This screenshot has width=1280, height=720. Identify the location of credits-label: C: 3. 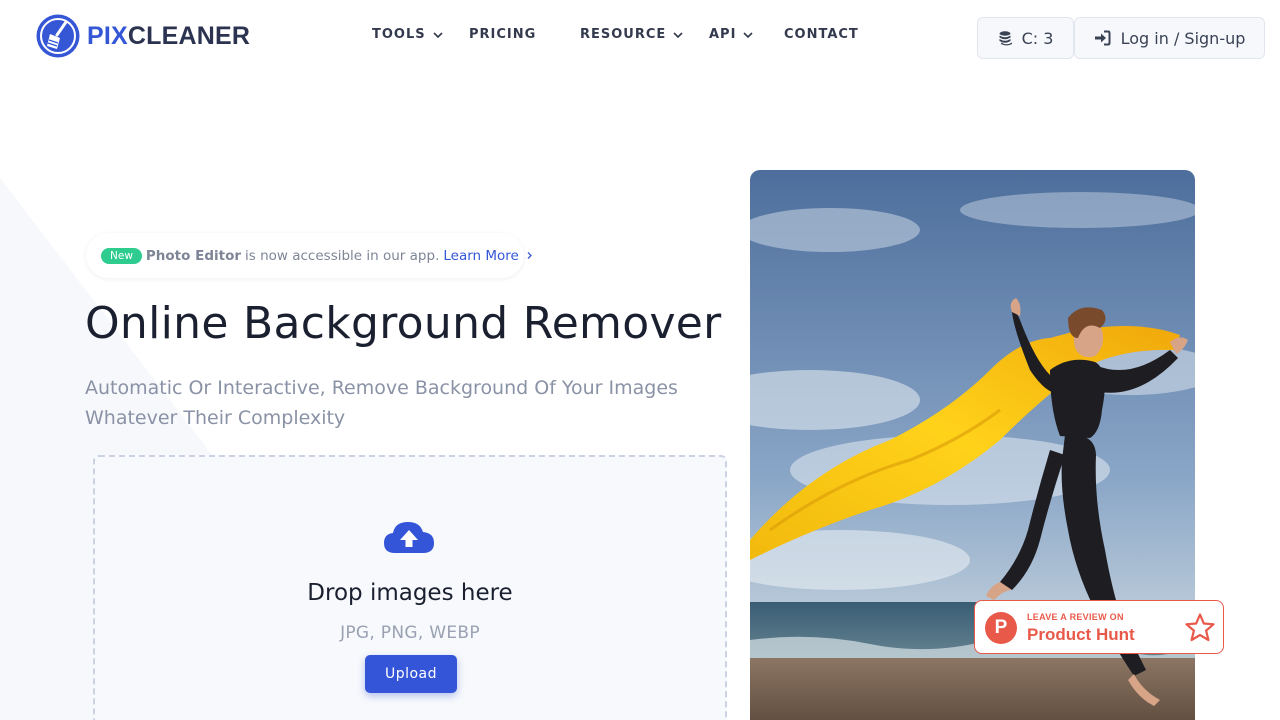
(1037, 38).